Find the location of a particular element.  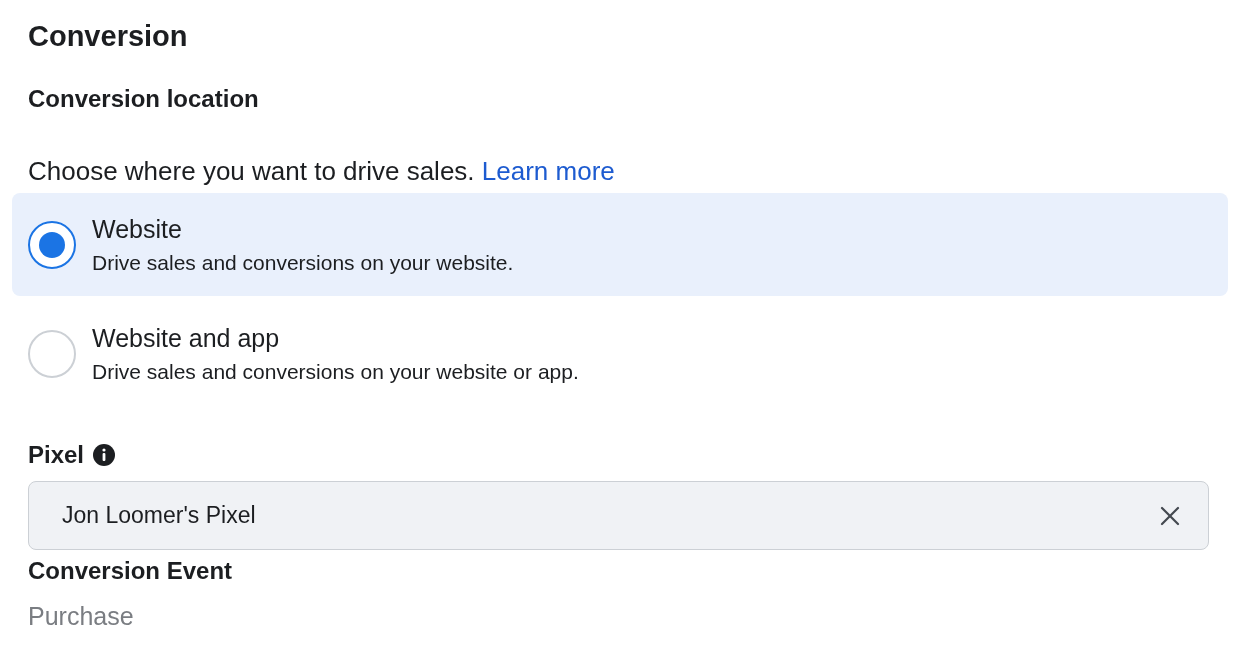

learn-more-link: Learn more is located at coordinates (548, 171).